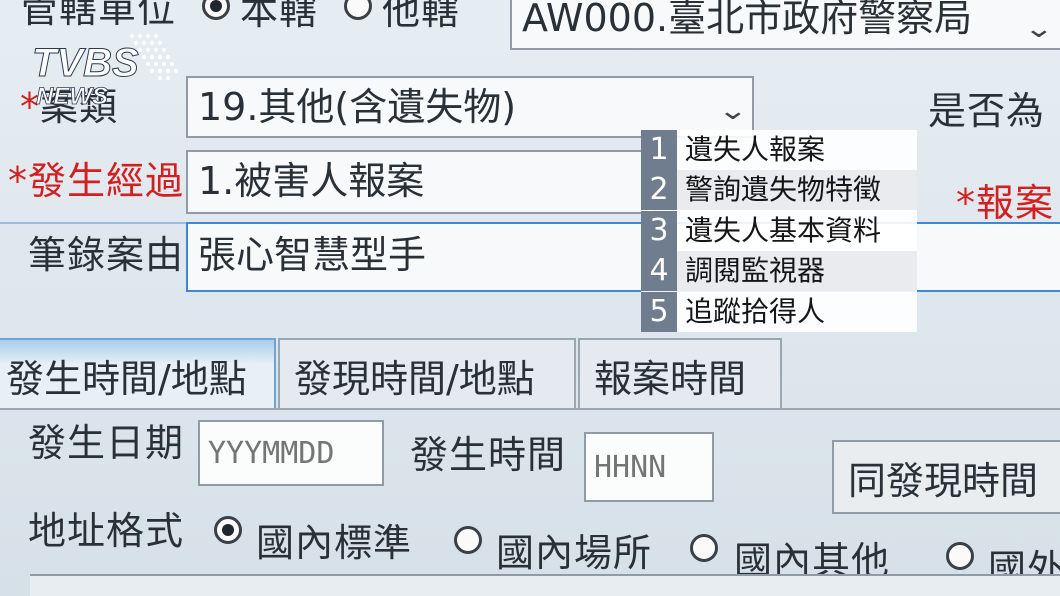 This screenshot has height=596, width=1060. Describe the element at coordinates (1039, 29) in the screenshot. I see `agency-chevron-down-icon: ⌄` at that location.